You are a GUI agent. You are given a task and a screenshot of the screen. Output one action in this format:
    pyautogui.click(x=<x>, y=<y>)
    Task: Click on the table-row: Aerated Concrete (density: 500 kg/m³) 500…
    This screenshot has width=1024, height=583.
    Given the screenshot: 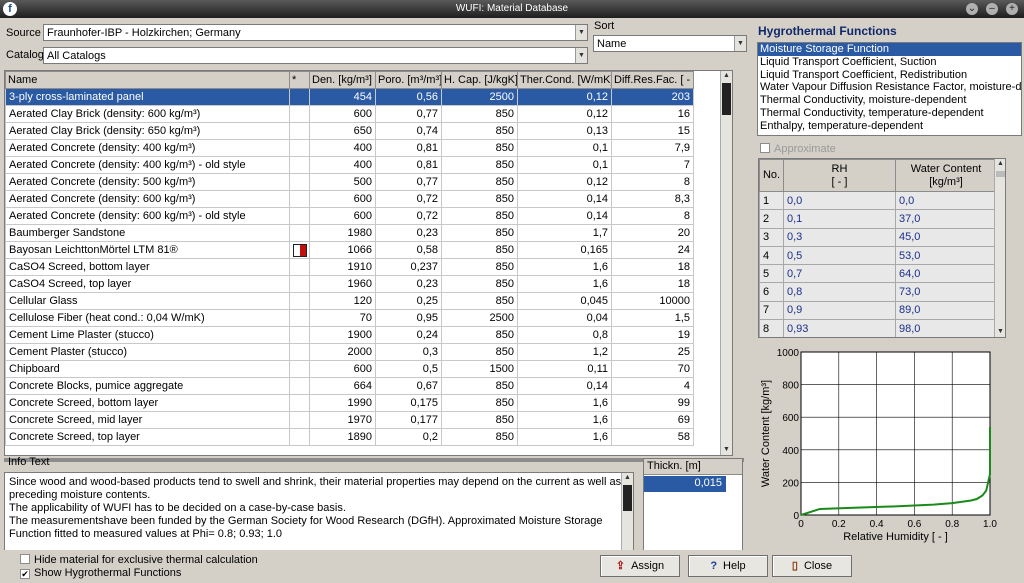 What is the action you would take?
    pyautogui.click(x=349, y=182)
    